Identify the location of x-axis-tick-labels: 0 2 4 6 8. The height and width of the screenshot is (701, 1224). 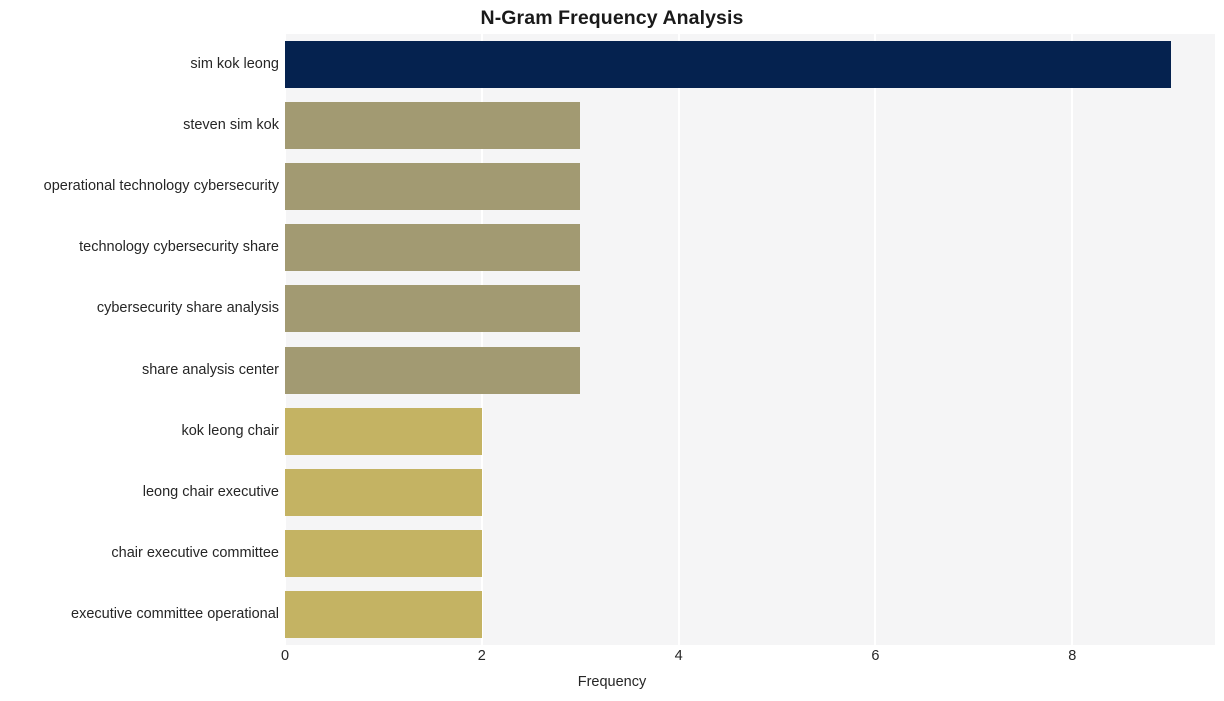
(748, 658).